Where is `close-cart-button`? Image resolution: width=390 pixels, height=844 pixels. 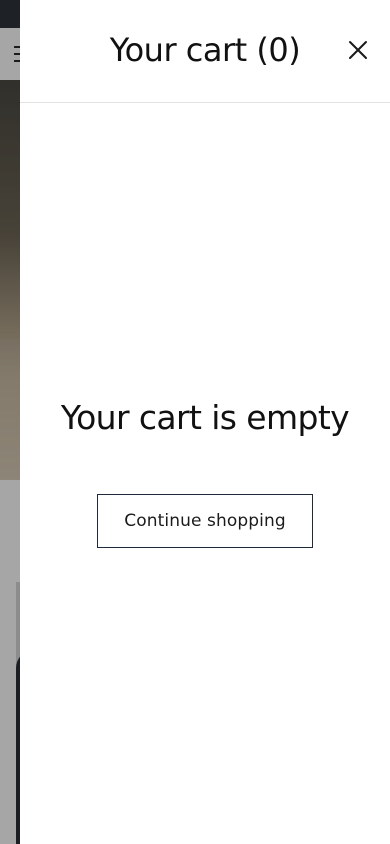
close-cart-button is located at coordinates (358, 50).